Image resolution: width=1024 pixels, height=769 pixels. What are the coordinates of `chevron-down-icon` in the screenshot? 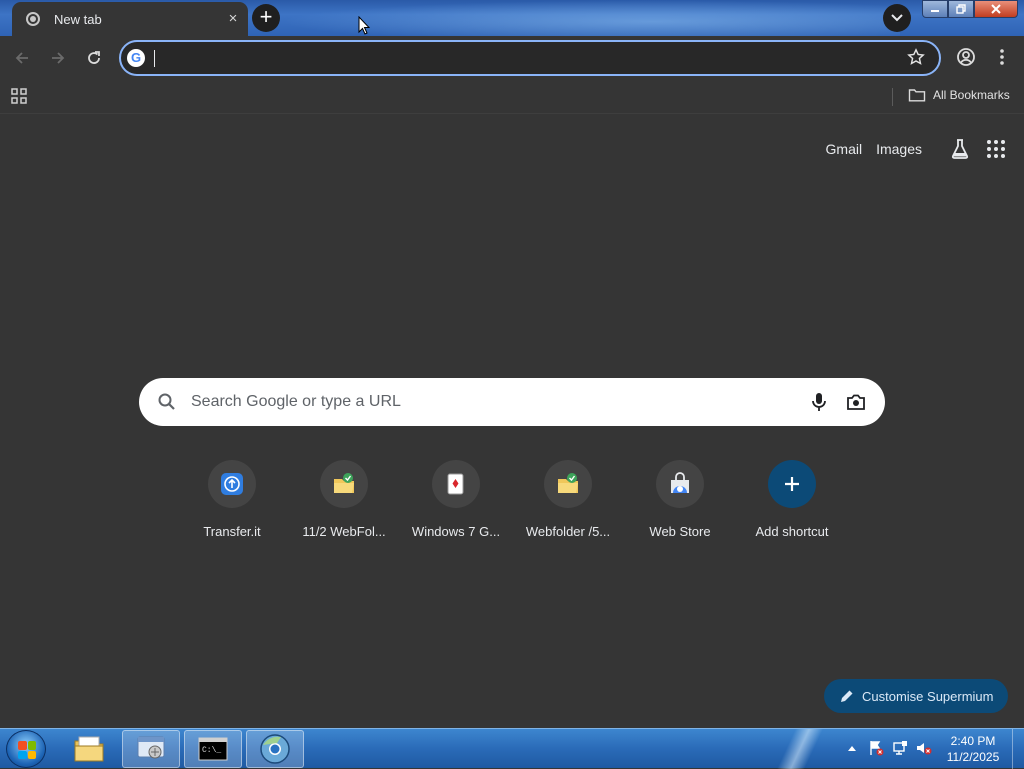 It's located at (897, 18).